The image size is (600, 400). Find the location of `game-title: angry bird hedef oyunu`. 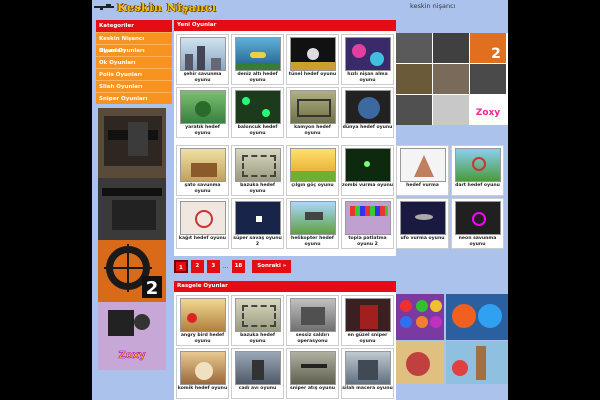

game-title: angry bird hedef oyunu is located at coordinates (202, 338).